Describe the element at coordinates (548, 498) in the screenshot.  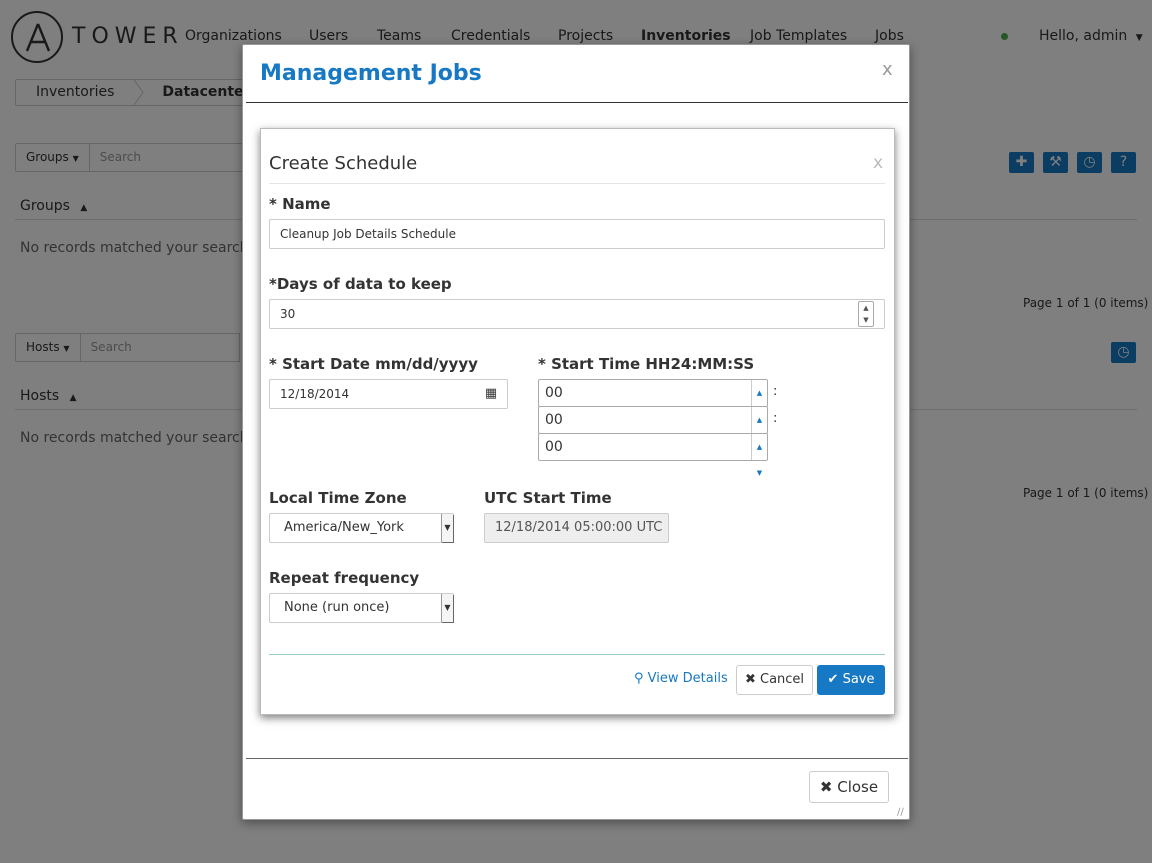
I see `utc-start-label: UTC Start Time` at that location.